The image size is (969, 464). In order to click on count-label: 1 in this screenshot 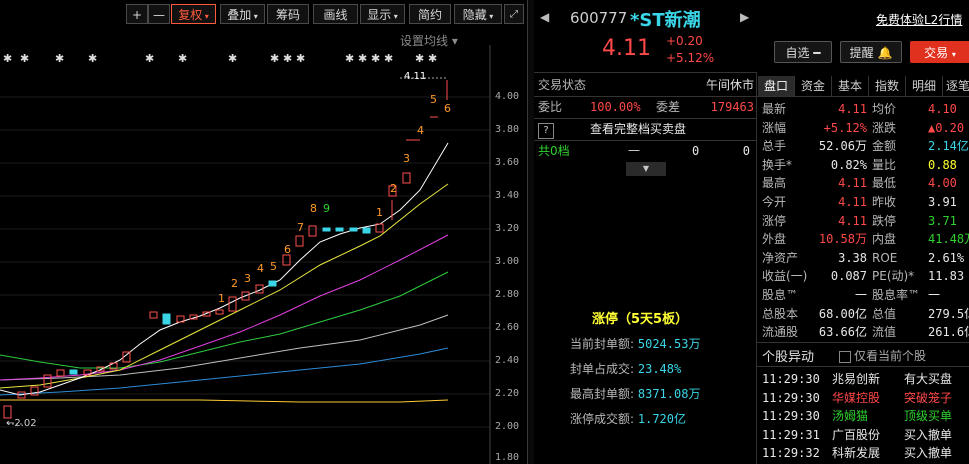, I will do `click(221, 298)`.